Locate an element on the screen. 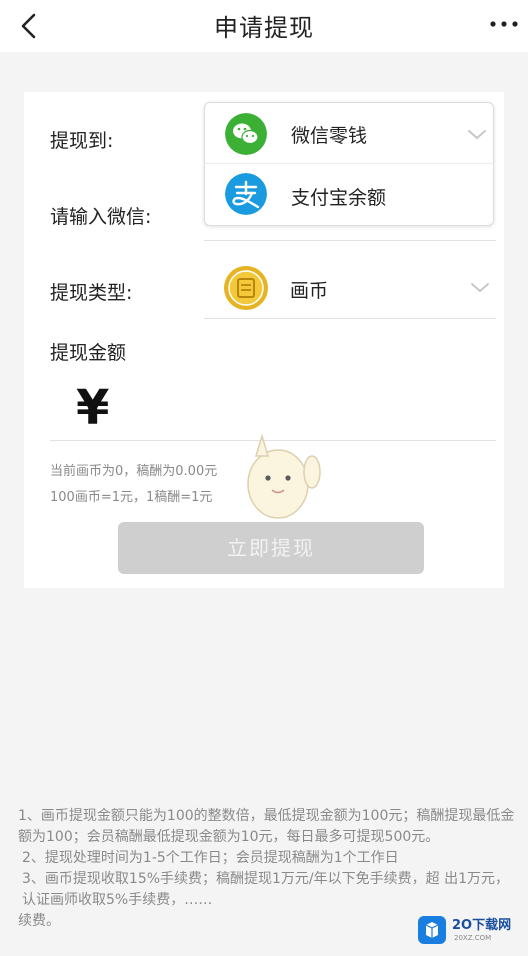 This screenshot has width=528, height=956. option-wechat-label: 微信零钱 is located at coordinates (329, 136).